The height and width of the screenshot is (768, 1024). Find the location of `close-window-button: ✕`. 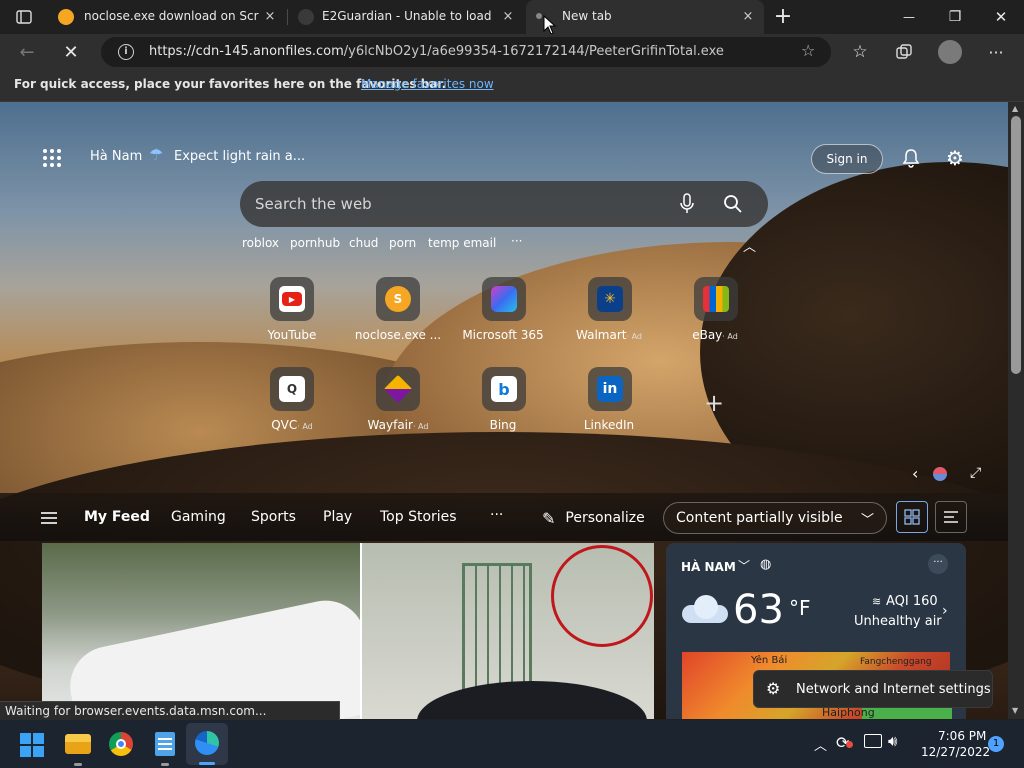

close-window-button: ✕ is located at coordinates (1001, 17).